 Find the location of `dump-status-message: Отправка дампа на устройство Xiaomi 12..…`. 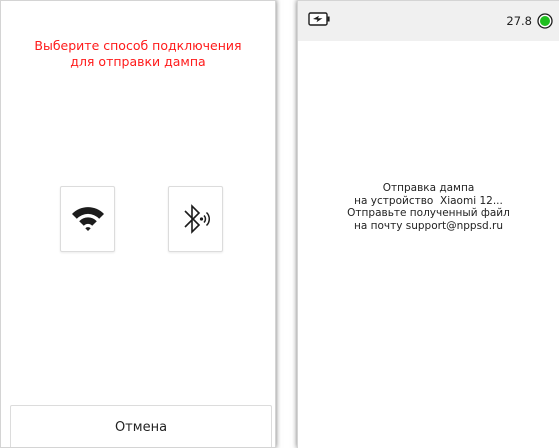

dump-status-message: Отправка дампа на устройство Xiaomi 12..… is located at coordinates (428, 207).